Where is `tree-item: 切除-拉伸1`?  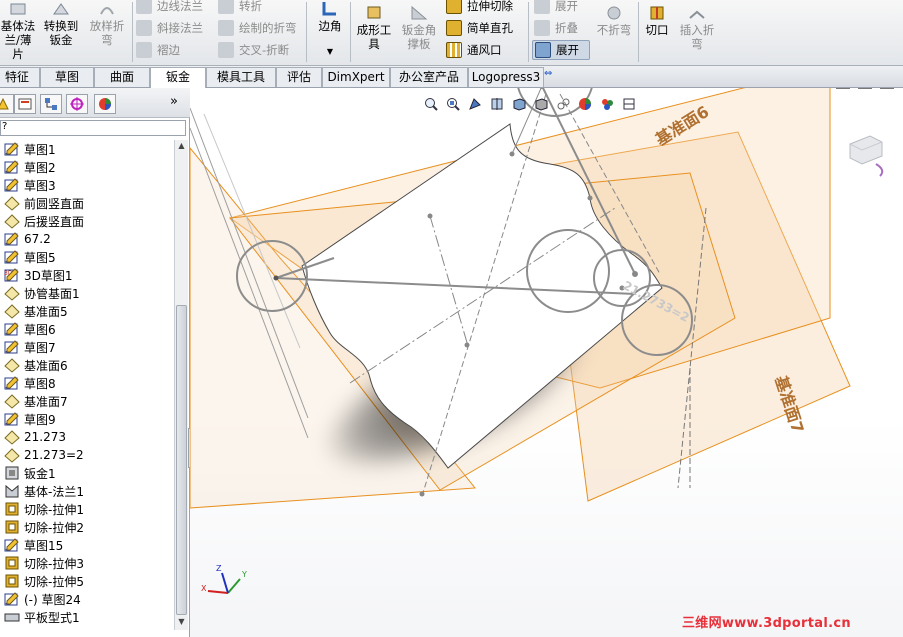 tree-item: 切除-拉伸1 is located at coordinates (88, 509).